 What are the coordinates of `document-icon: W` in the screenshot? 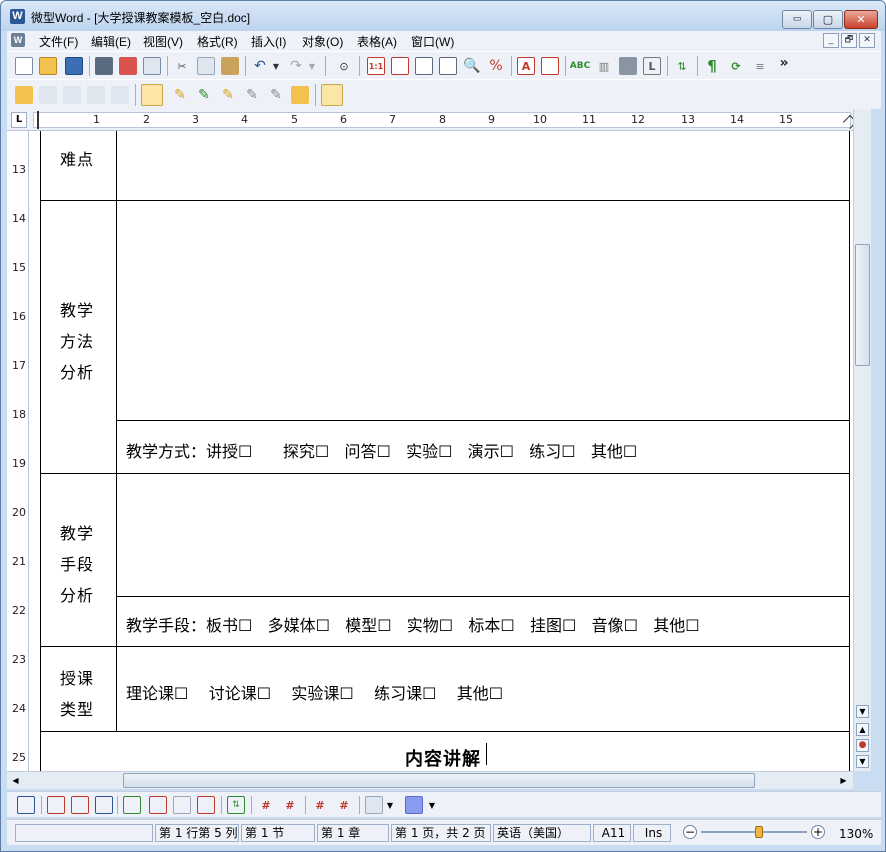 It's located at (18, 40).